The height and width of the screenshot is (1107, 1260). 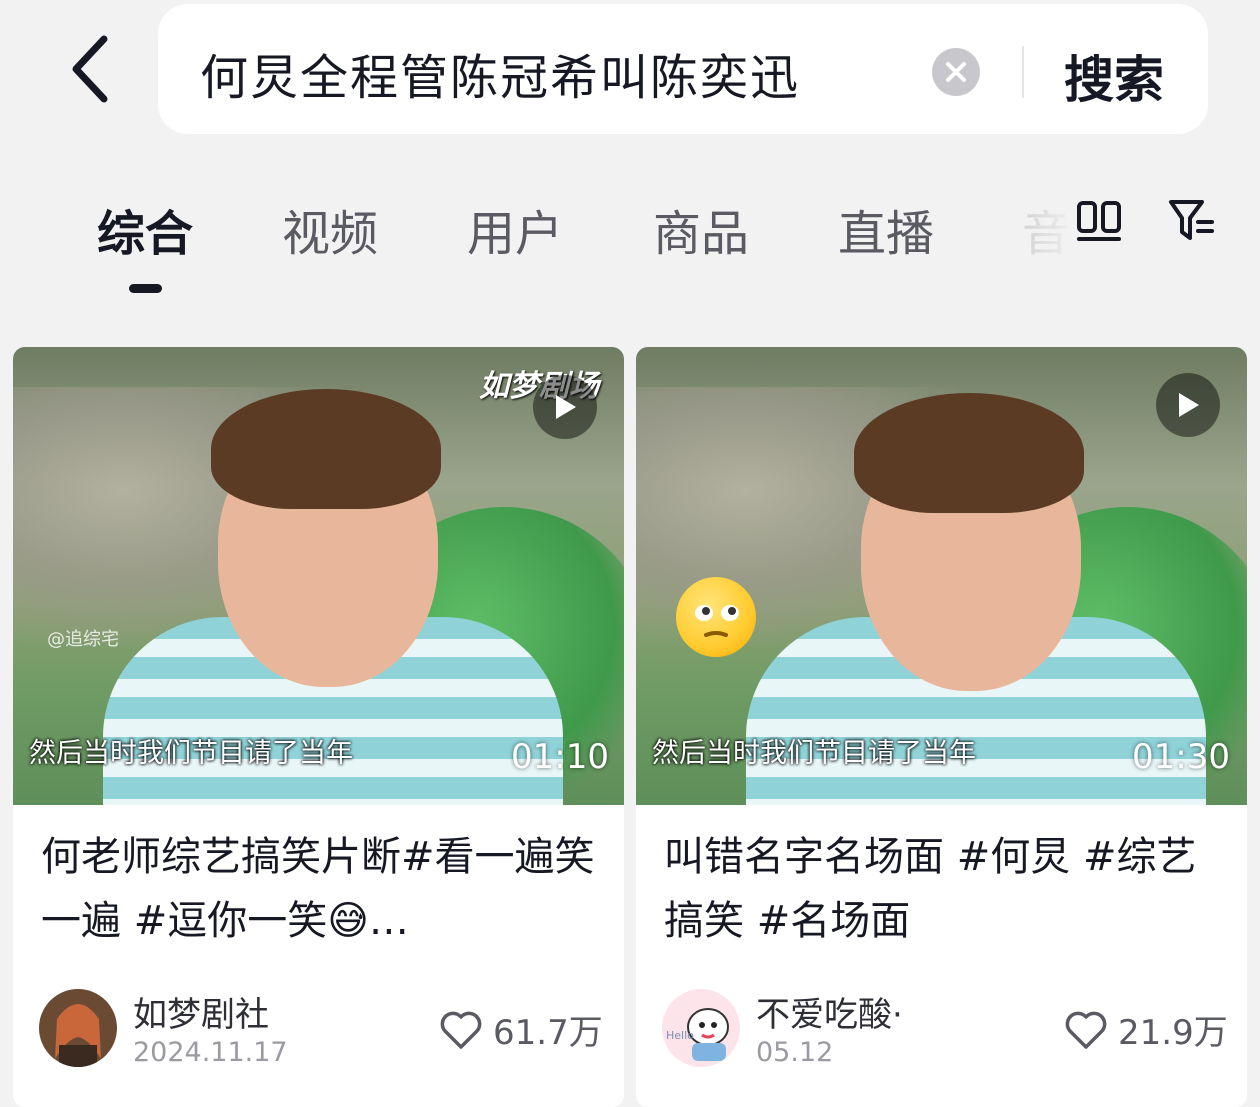 I want to click on source-watermark: @追综宅, so click(x=83, y=639).